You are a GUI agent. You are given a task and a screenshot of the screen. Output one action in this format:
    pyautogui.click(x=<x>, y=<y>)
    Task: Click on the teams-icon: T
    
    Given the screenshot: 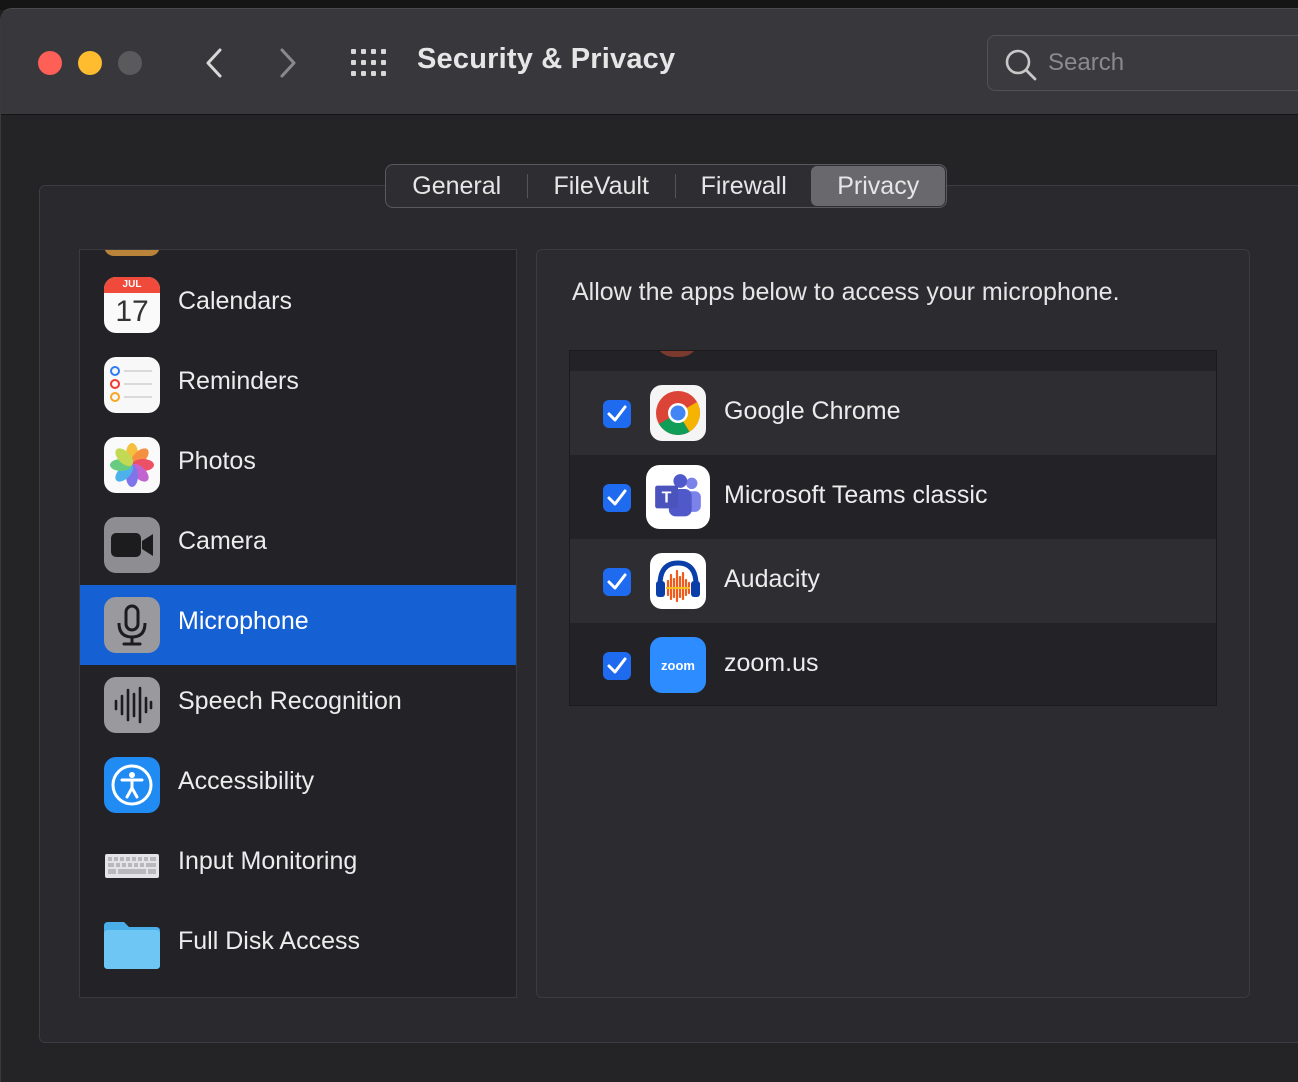 What is the action you would take?
    pyautogui.click(x=678, y=497)
    